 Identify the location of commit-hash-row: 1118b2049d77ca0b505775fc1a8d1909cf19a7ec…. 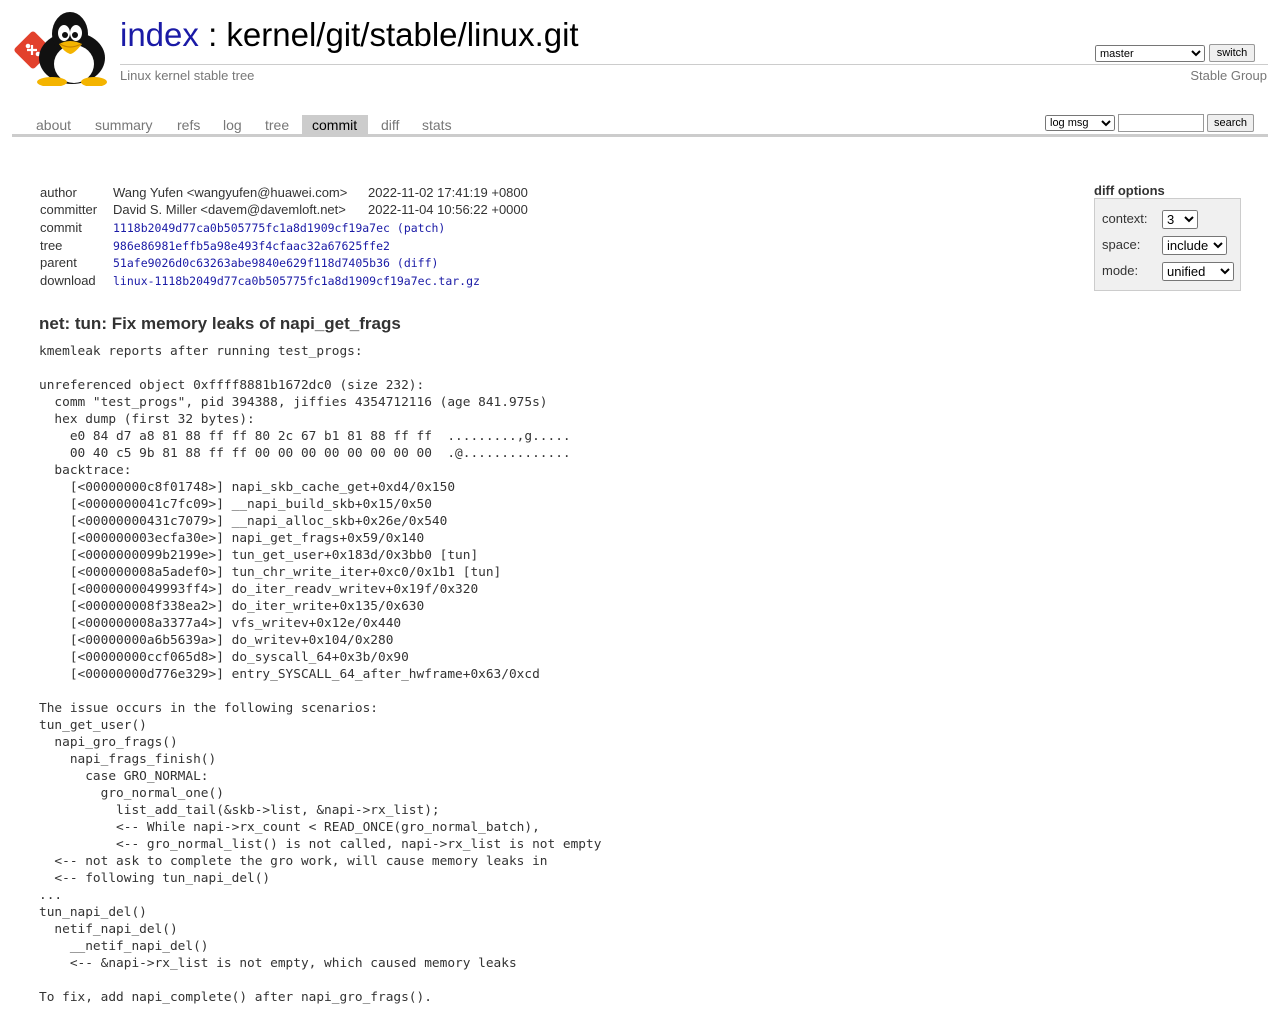
(279, 228).